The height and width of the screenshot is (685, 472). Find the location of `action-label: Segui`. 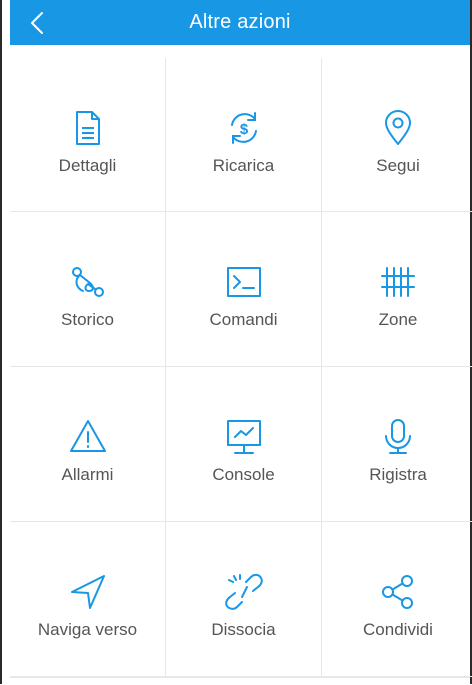

action-label: Segui is located at coordinates (398, 165).